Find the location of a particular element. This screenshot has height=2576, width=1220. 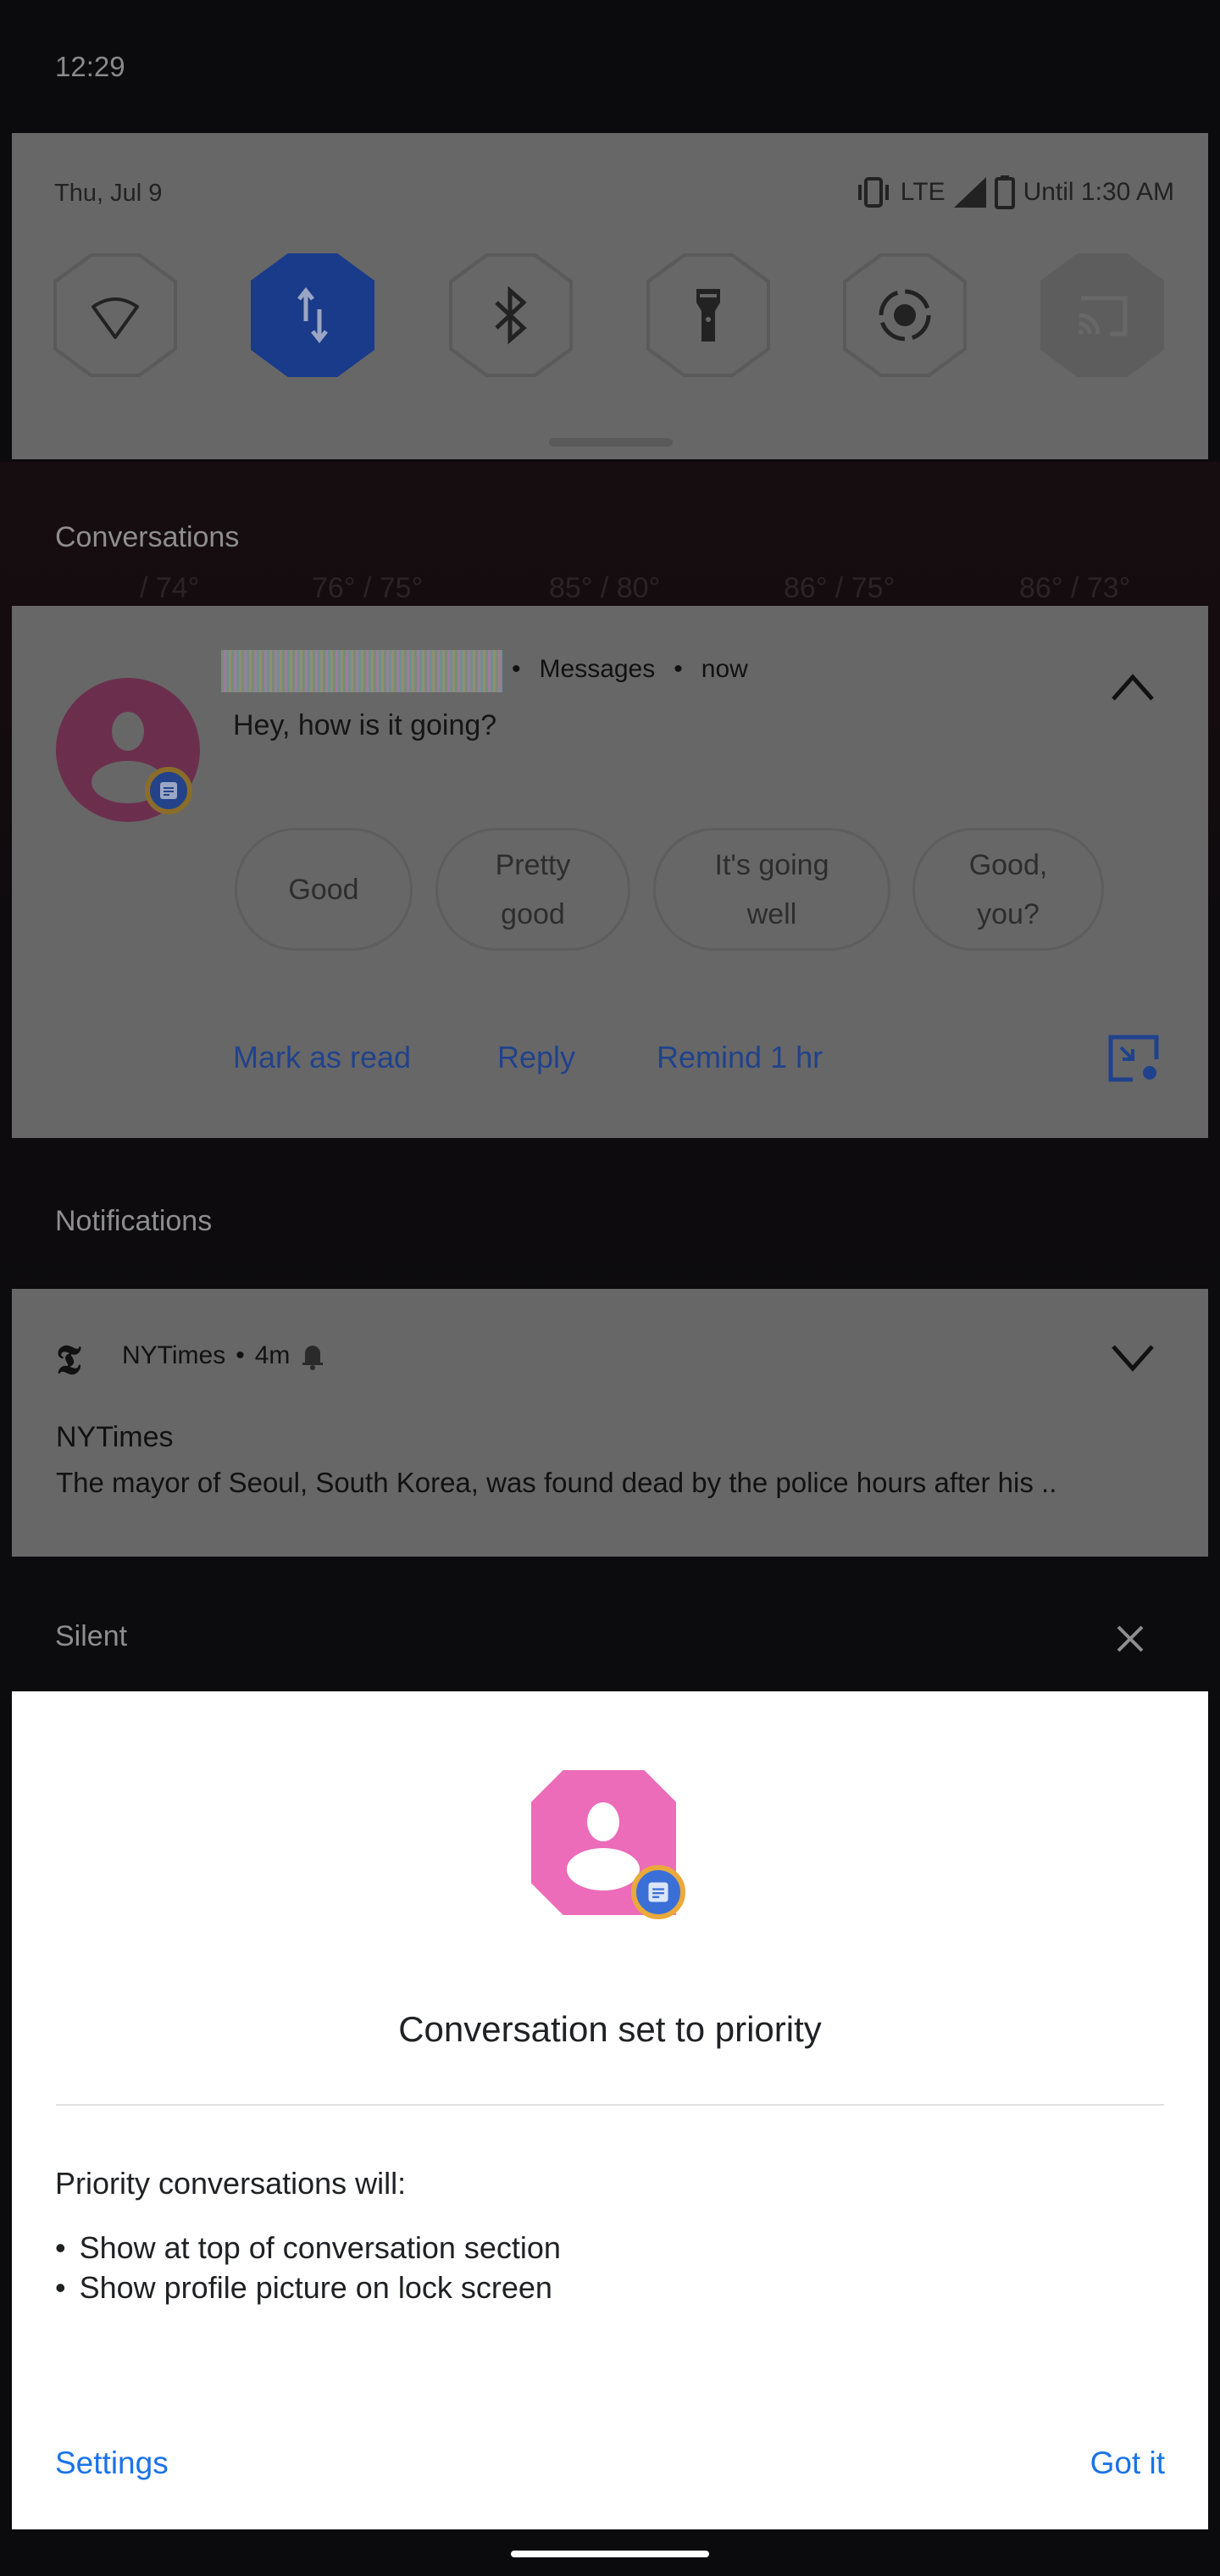

wifi-tile is located at coordinates (115, 315).